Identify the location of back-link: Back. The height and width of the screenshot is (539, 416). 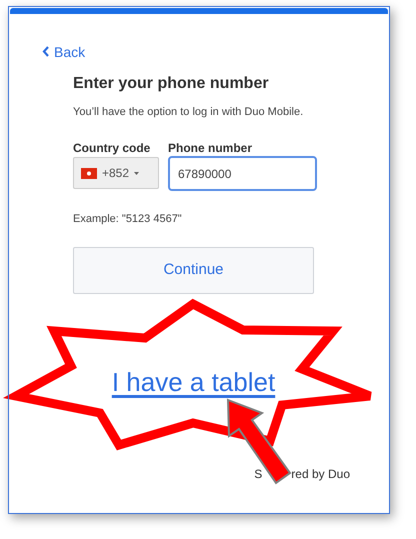
(64, 52).